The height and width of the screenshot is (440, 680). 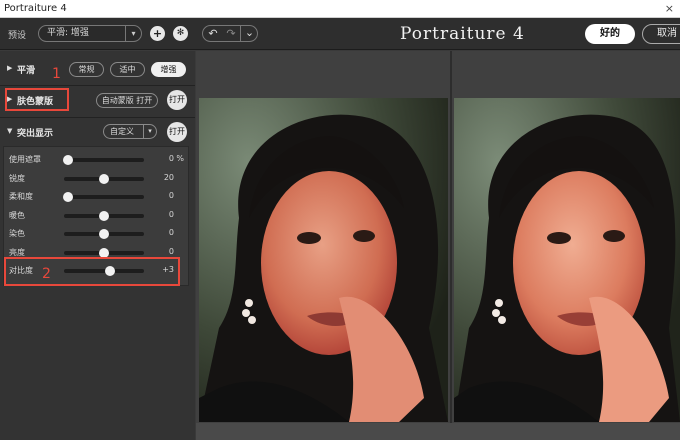 I want to click on slider-row: 使用遮罩 0%, so click(x=97, y=160).